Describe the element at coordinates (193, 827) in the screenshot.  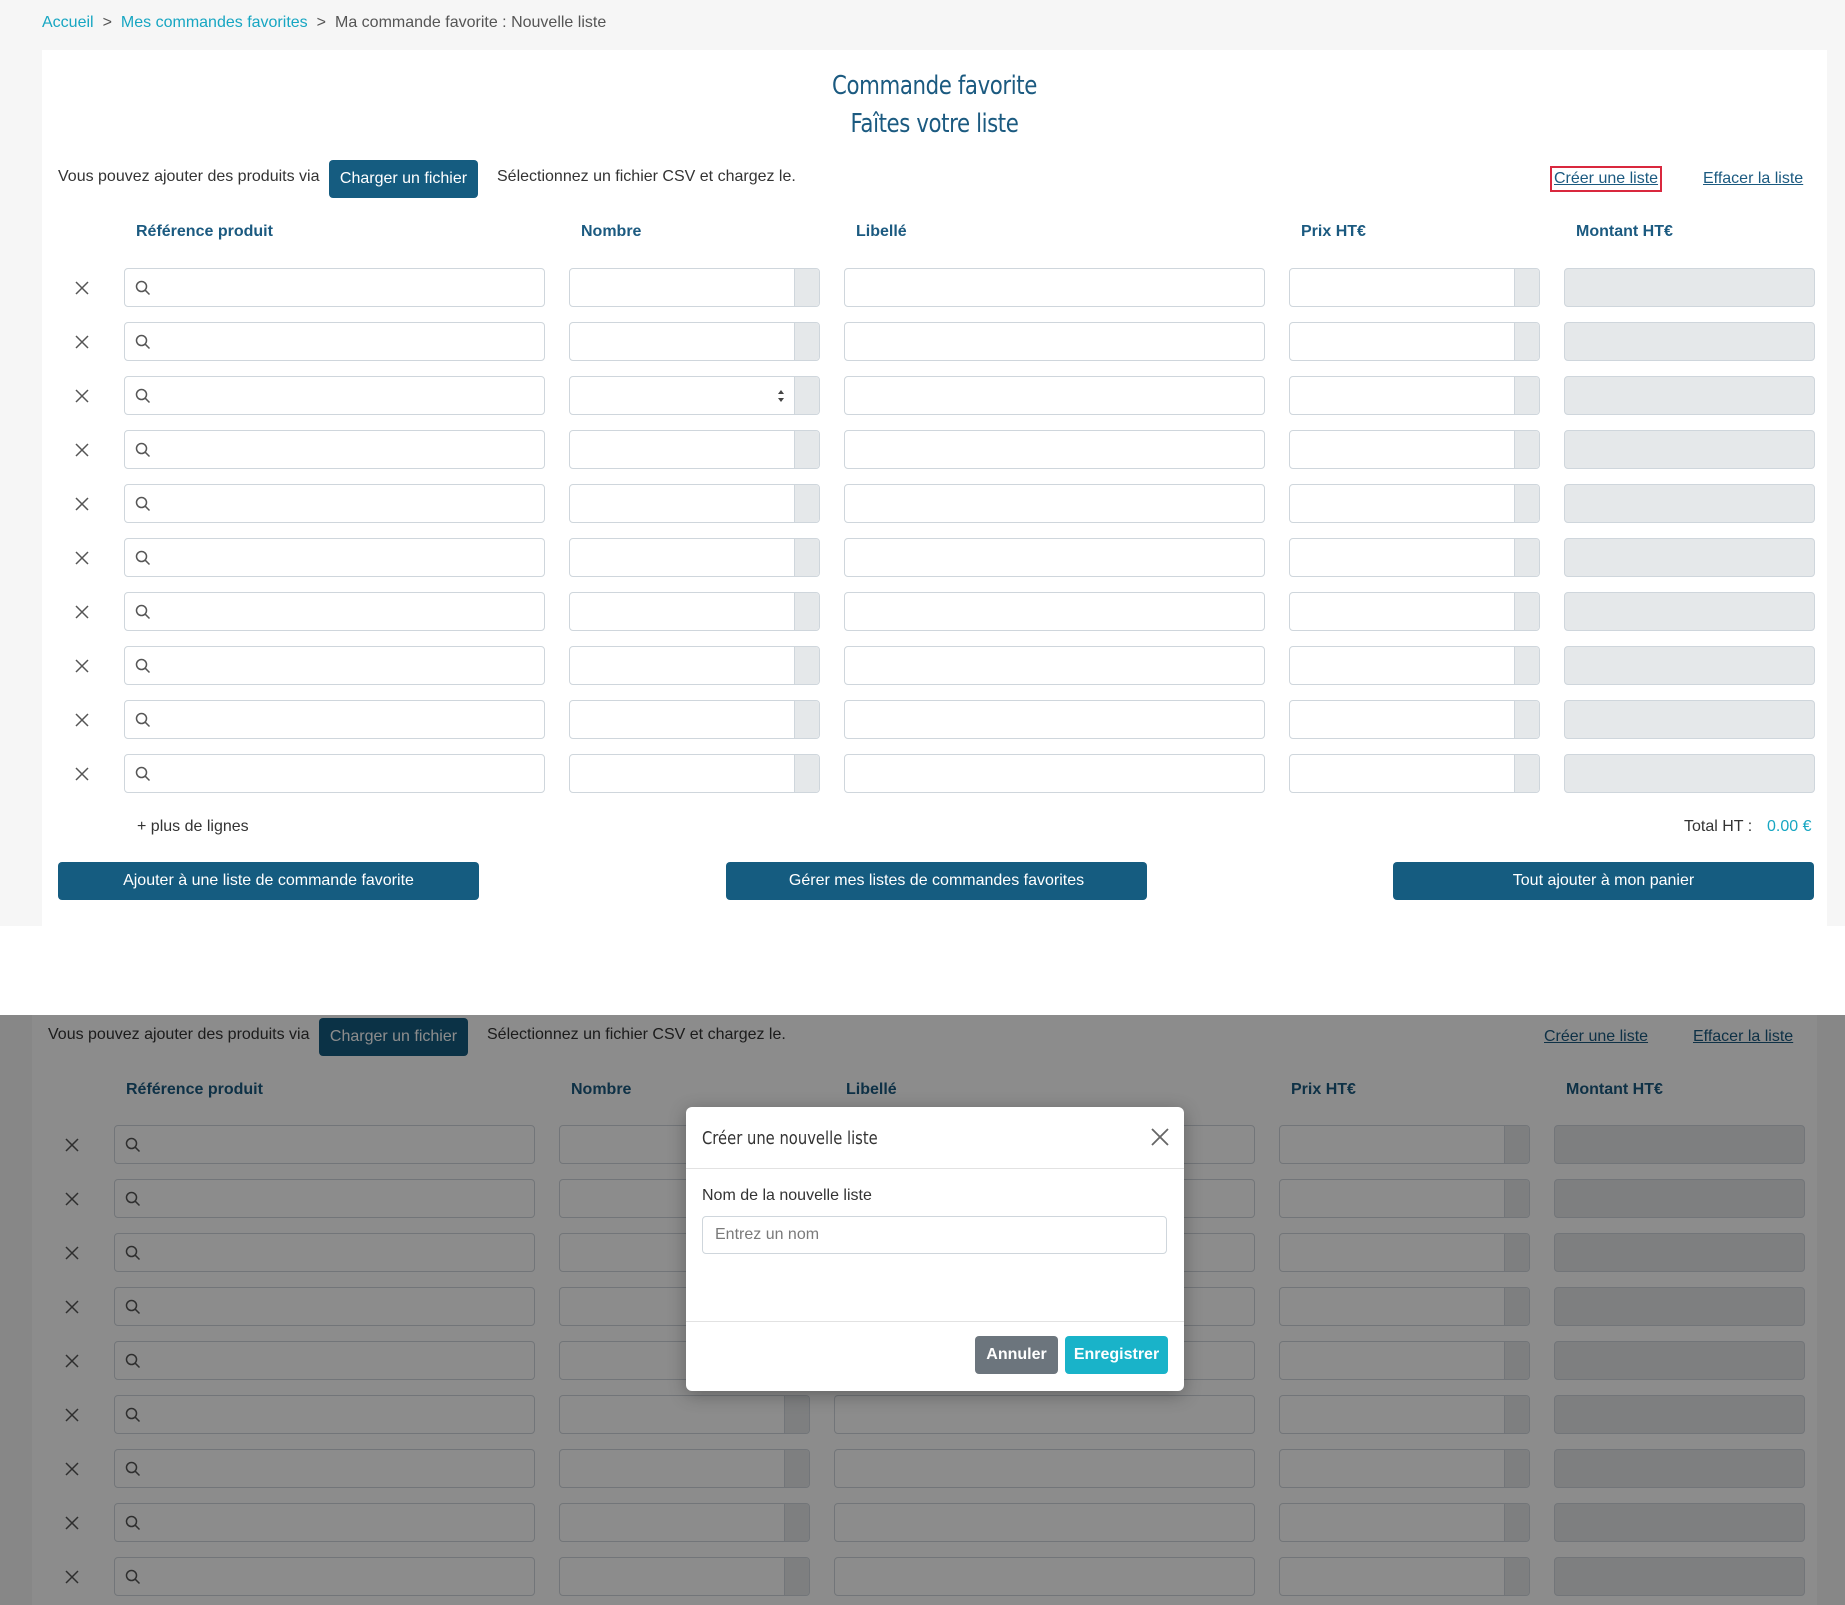
I see `add-more-rows-link: + plus de lignes` at that location.